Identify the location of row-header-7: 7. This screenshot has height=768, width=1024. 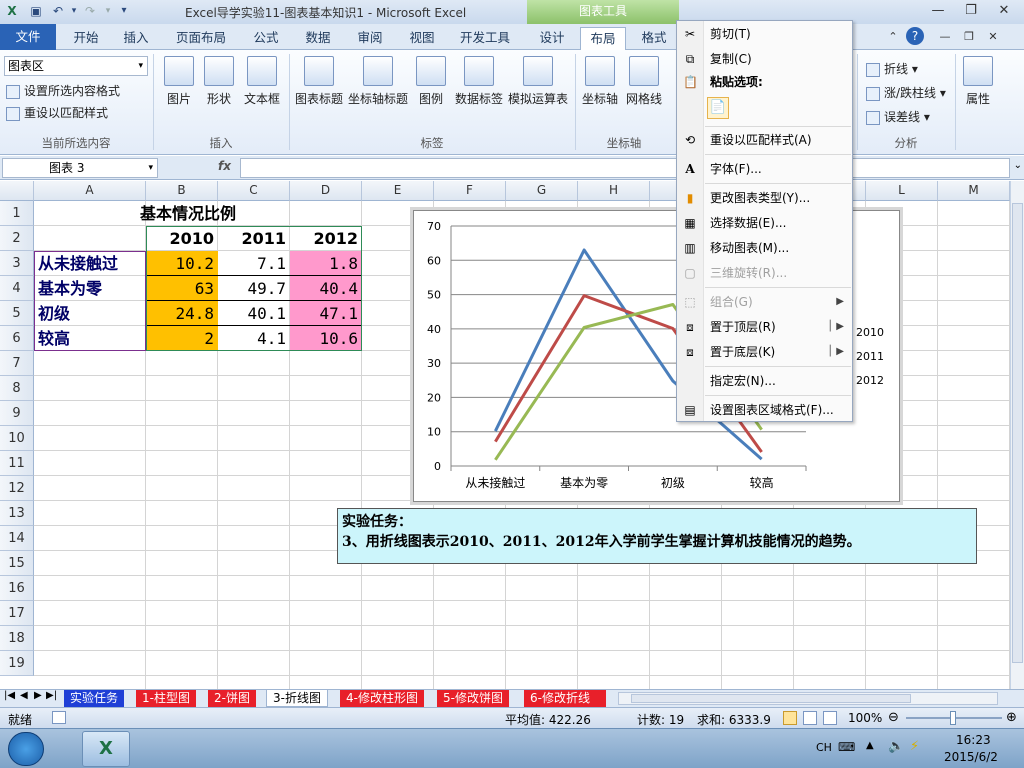
(17, 363).